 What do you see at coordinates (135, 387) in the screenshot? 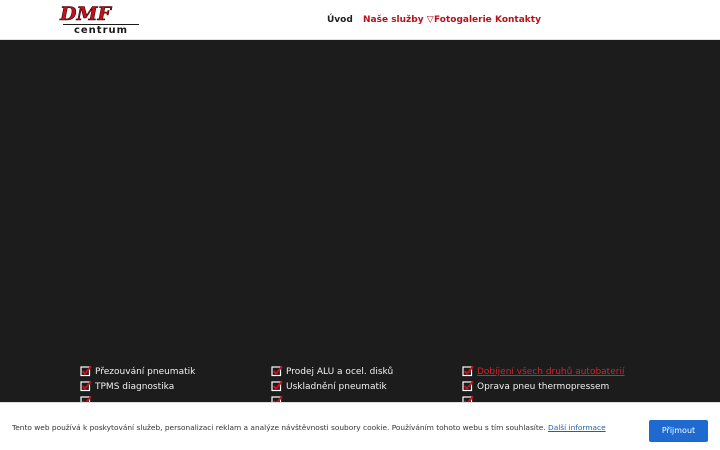
I see `service-item: TPMS diagnostika` at bounding box center [135, 387].